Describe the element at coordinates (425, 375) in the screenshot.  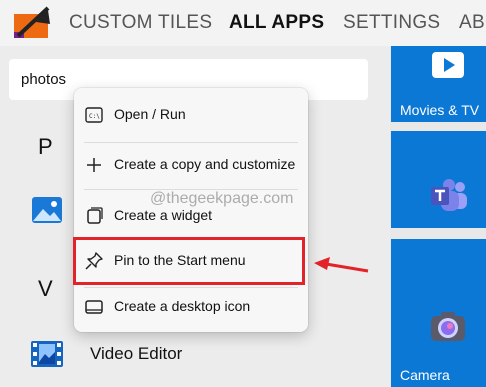
I see `tile-camera-label: Camera` at that location.